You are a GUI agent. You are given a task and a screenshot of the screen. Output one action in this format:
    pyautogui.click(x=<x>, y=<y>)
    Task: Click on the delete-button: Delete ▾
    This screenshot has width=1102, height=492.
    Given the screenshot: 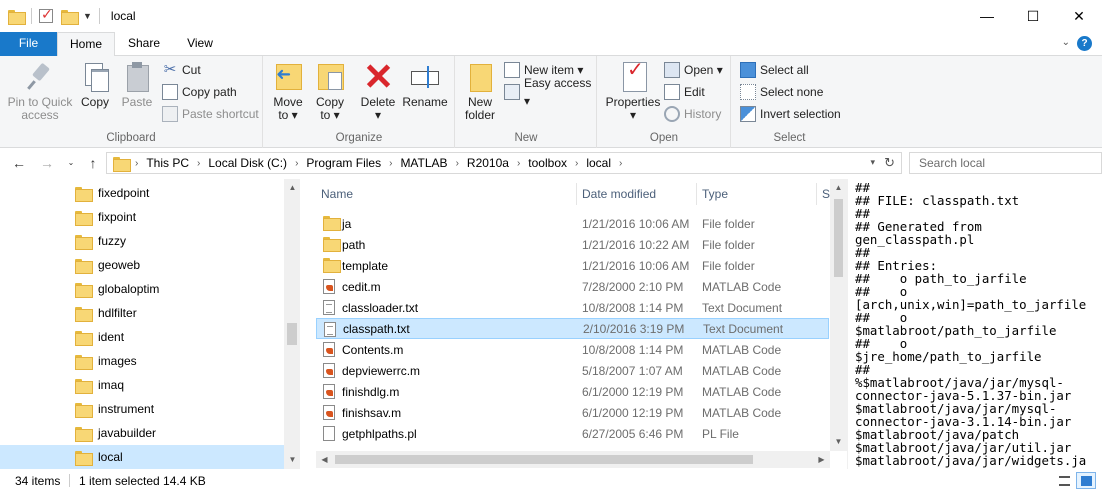 What is the action you would take?
    pyautogui.click(x=378, y=91)
    